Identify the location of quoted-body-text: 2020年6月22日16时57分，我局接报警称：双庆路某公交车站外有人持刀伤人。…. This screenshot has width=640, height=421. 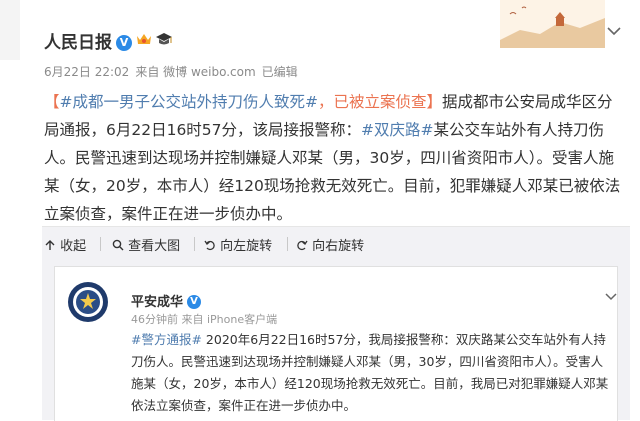
(370, 372).